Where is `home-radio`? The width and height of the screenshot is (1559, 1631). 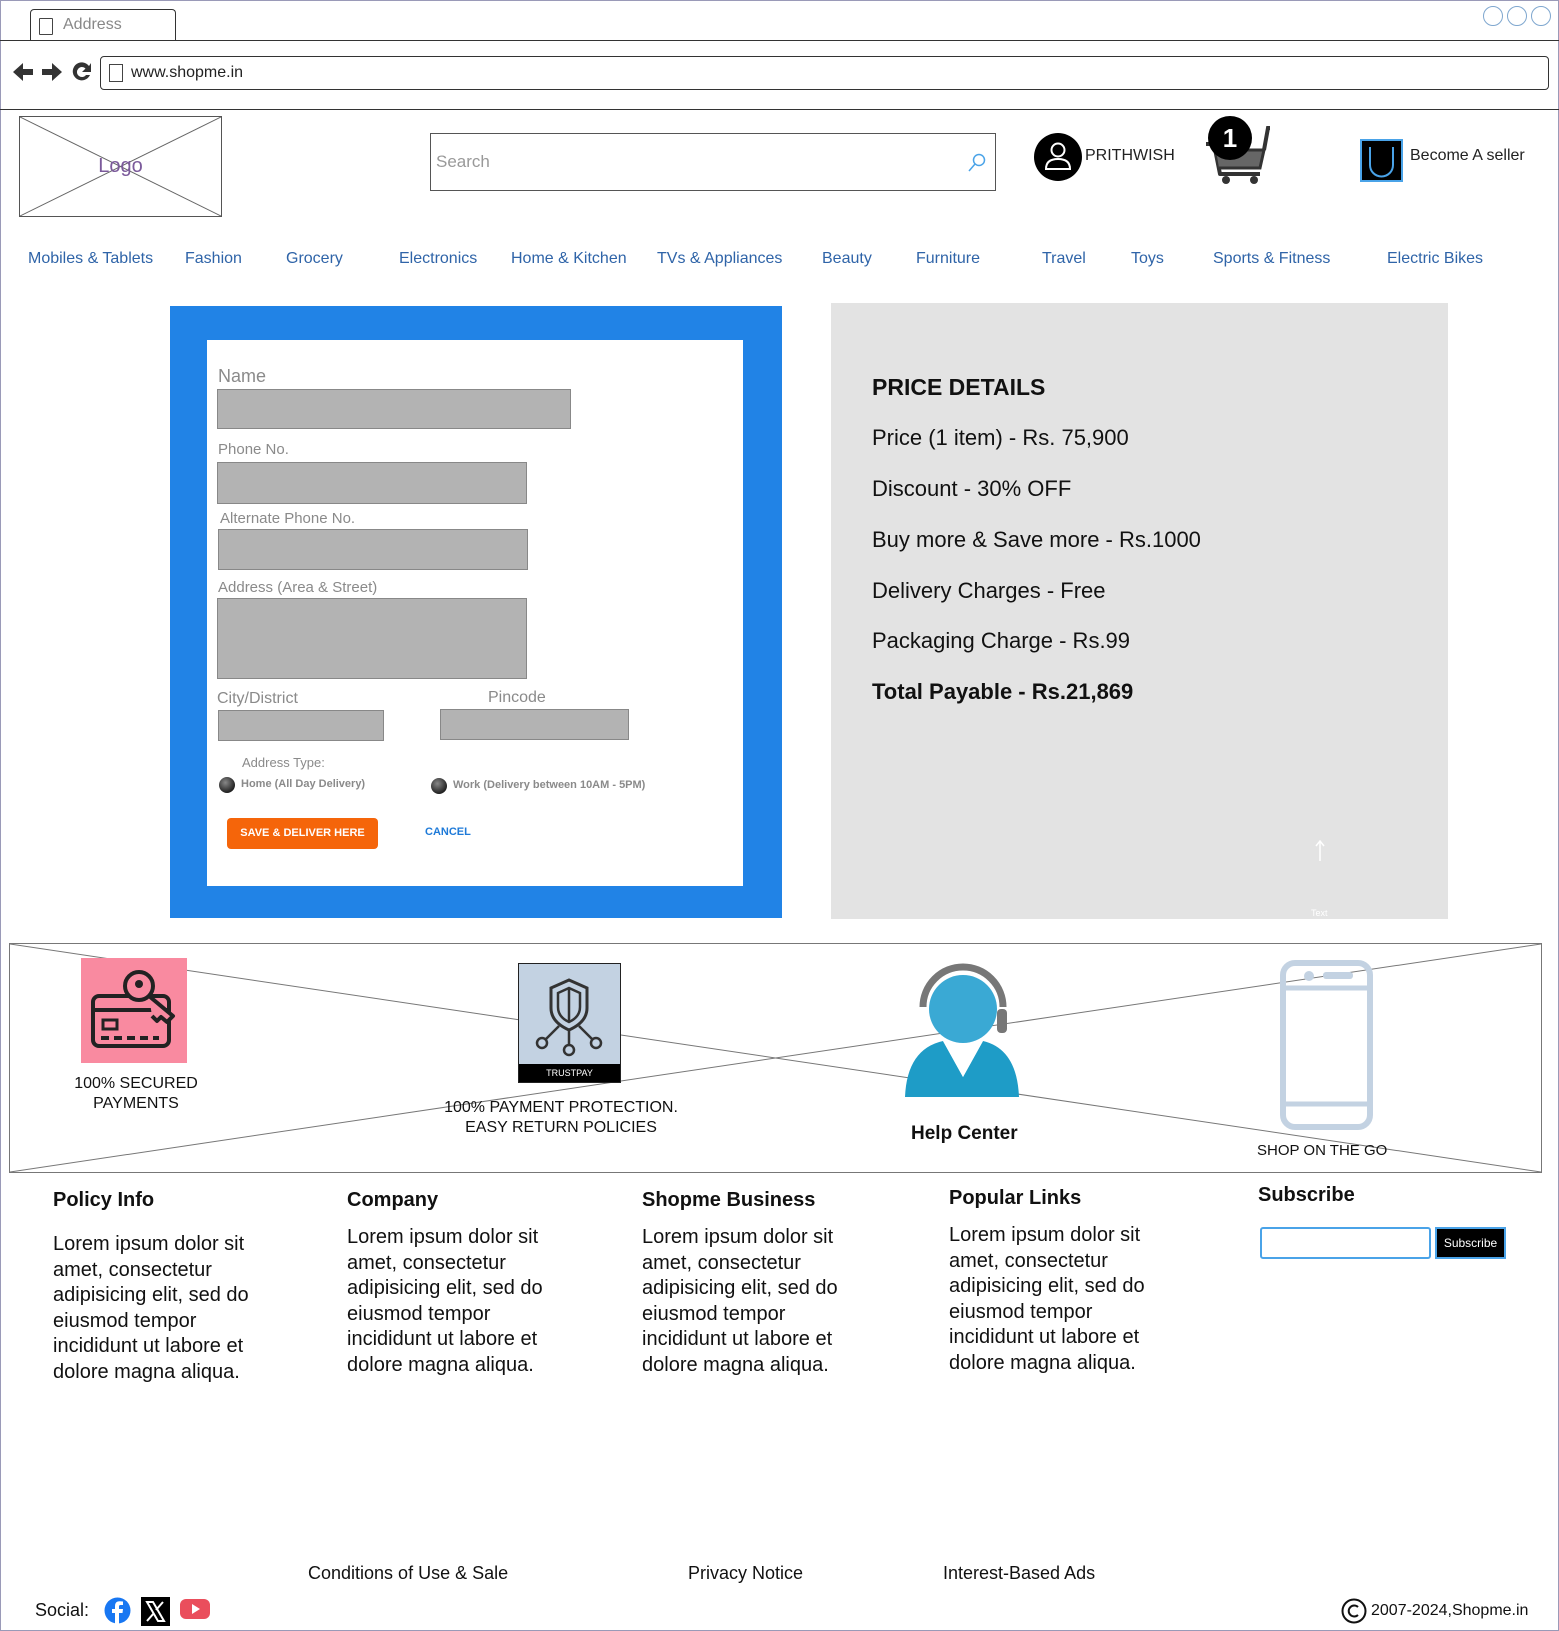
home-radio is located at coordinates (227, 785).